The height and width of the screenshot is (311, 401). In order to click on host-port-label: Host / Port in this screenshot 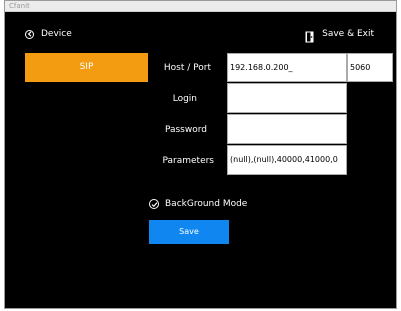, I will do `click(187, 68)`.